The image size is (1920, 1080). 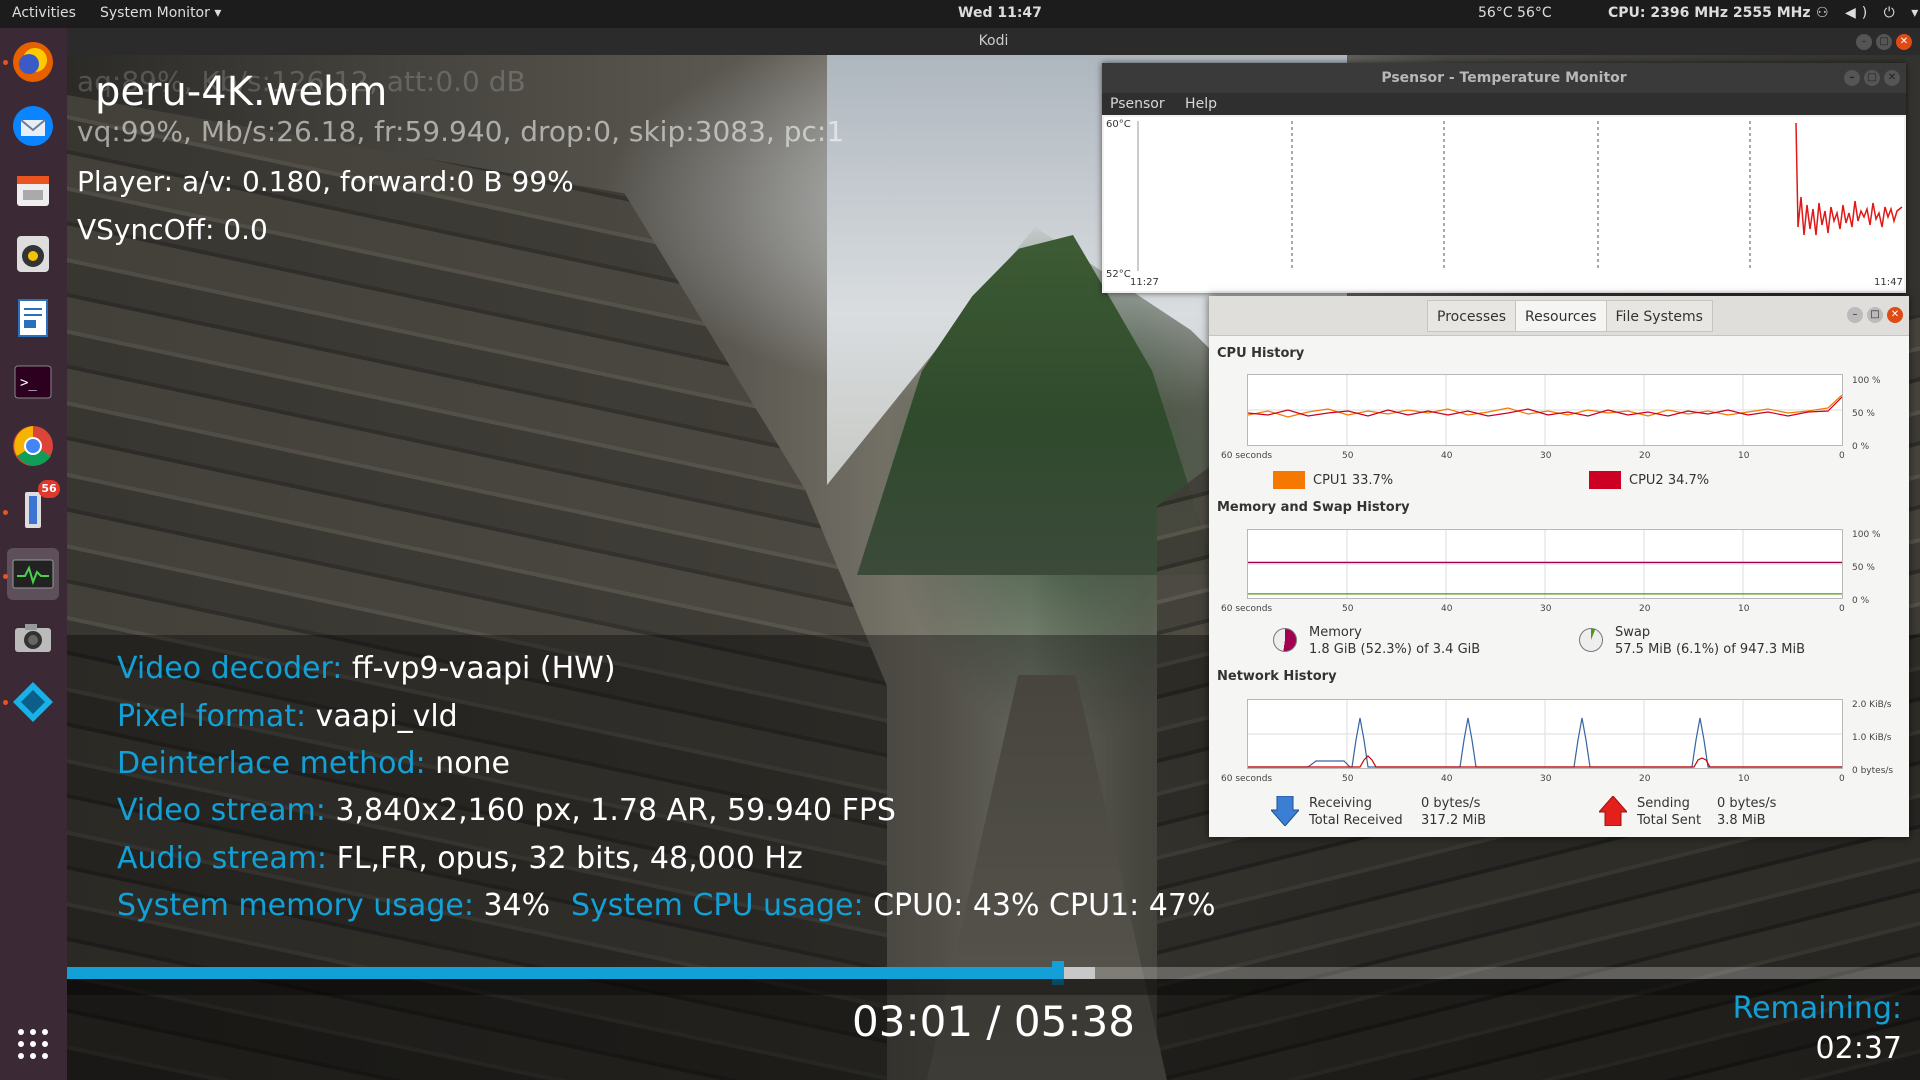 I want to click on system-tray-icons: ⚇ ◀) ⏻ ▾, so click(x=1868, y=13).